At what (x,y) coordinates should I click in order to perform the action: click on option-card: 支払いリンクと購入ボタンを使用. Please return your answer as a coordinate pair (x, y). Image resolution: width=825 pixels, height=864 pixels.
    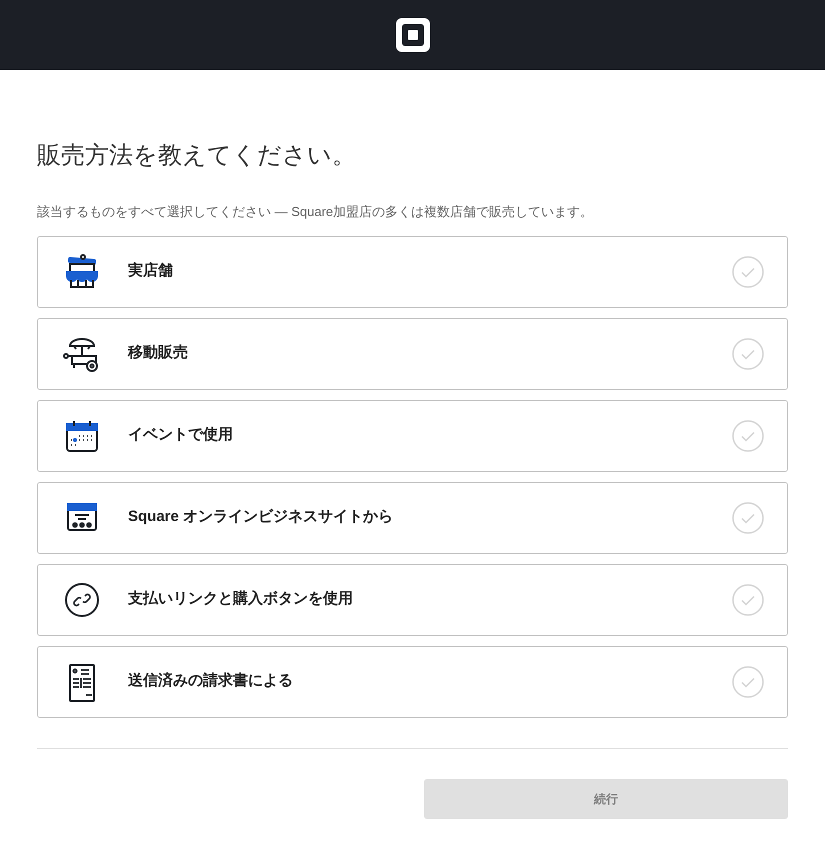
    Looking at the image, I should click on (412, 600).